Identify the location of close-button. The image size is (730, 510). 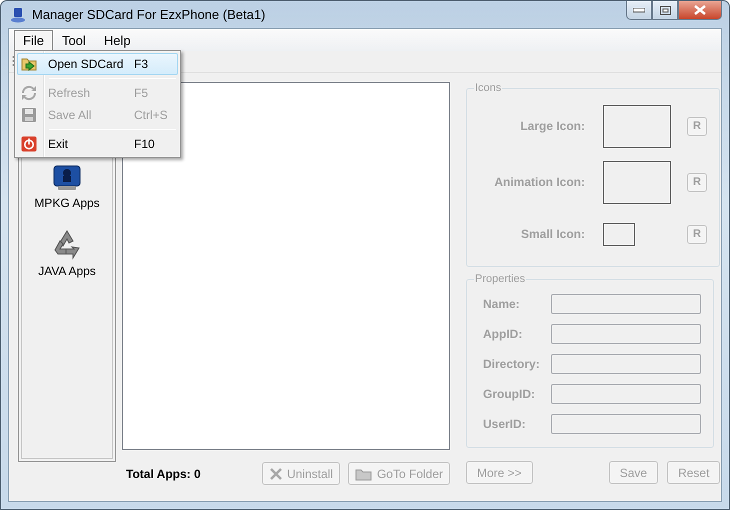
(700, 10).